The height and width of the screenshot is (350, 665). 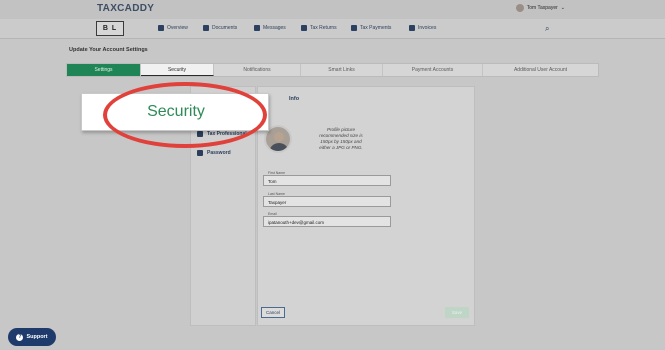 I want to click on nav-overview: Overview, so click(x=173, y=28).